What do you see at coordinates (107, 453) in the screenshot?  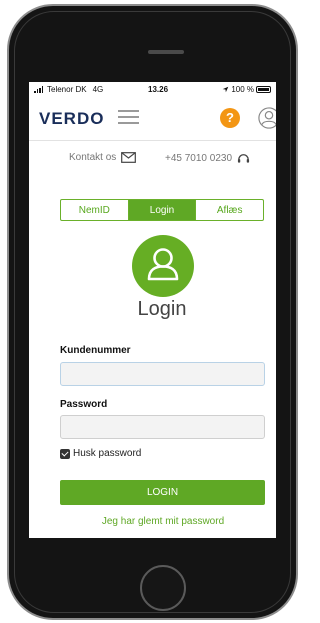 I see `remember-password-label: Husk password` at bounding box center [107, 453].